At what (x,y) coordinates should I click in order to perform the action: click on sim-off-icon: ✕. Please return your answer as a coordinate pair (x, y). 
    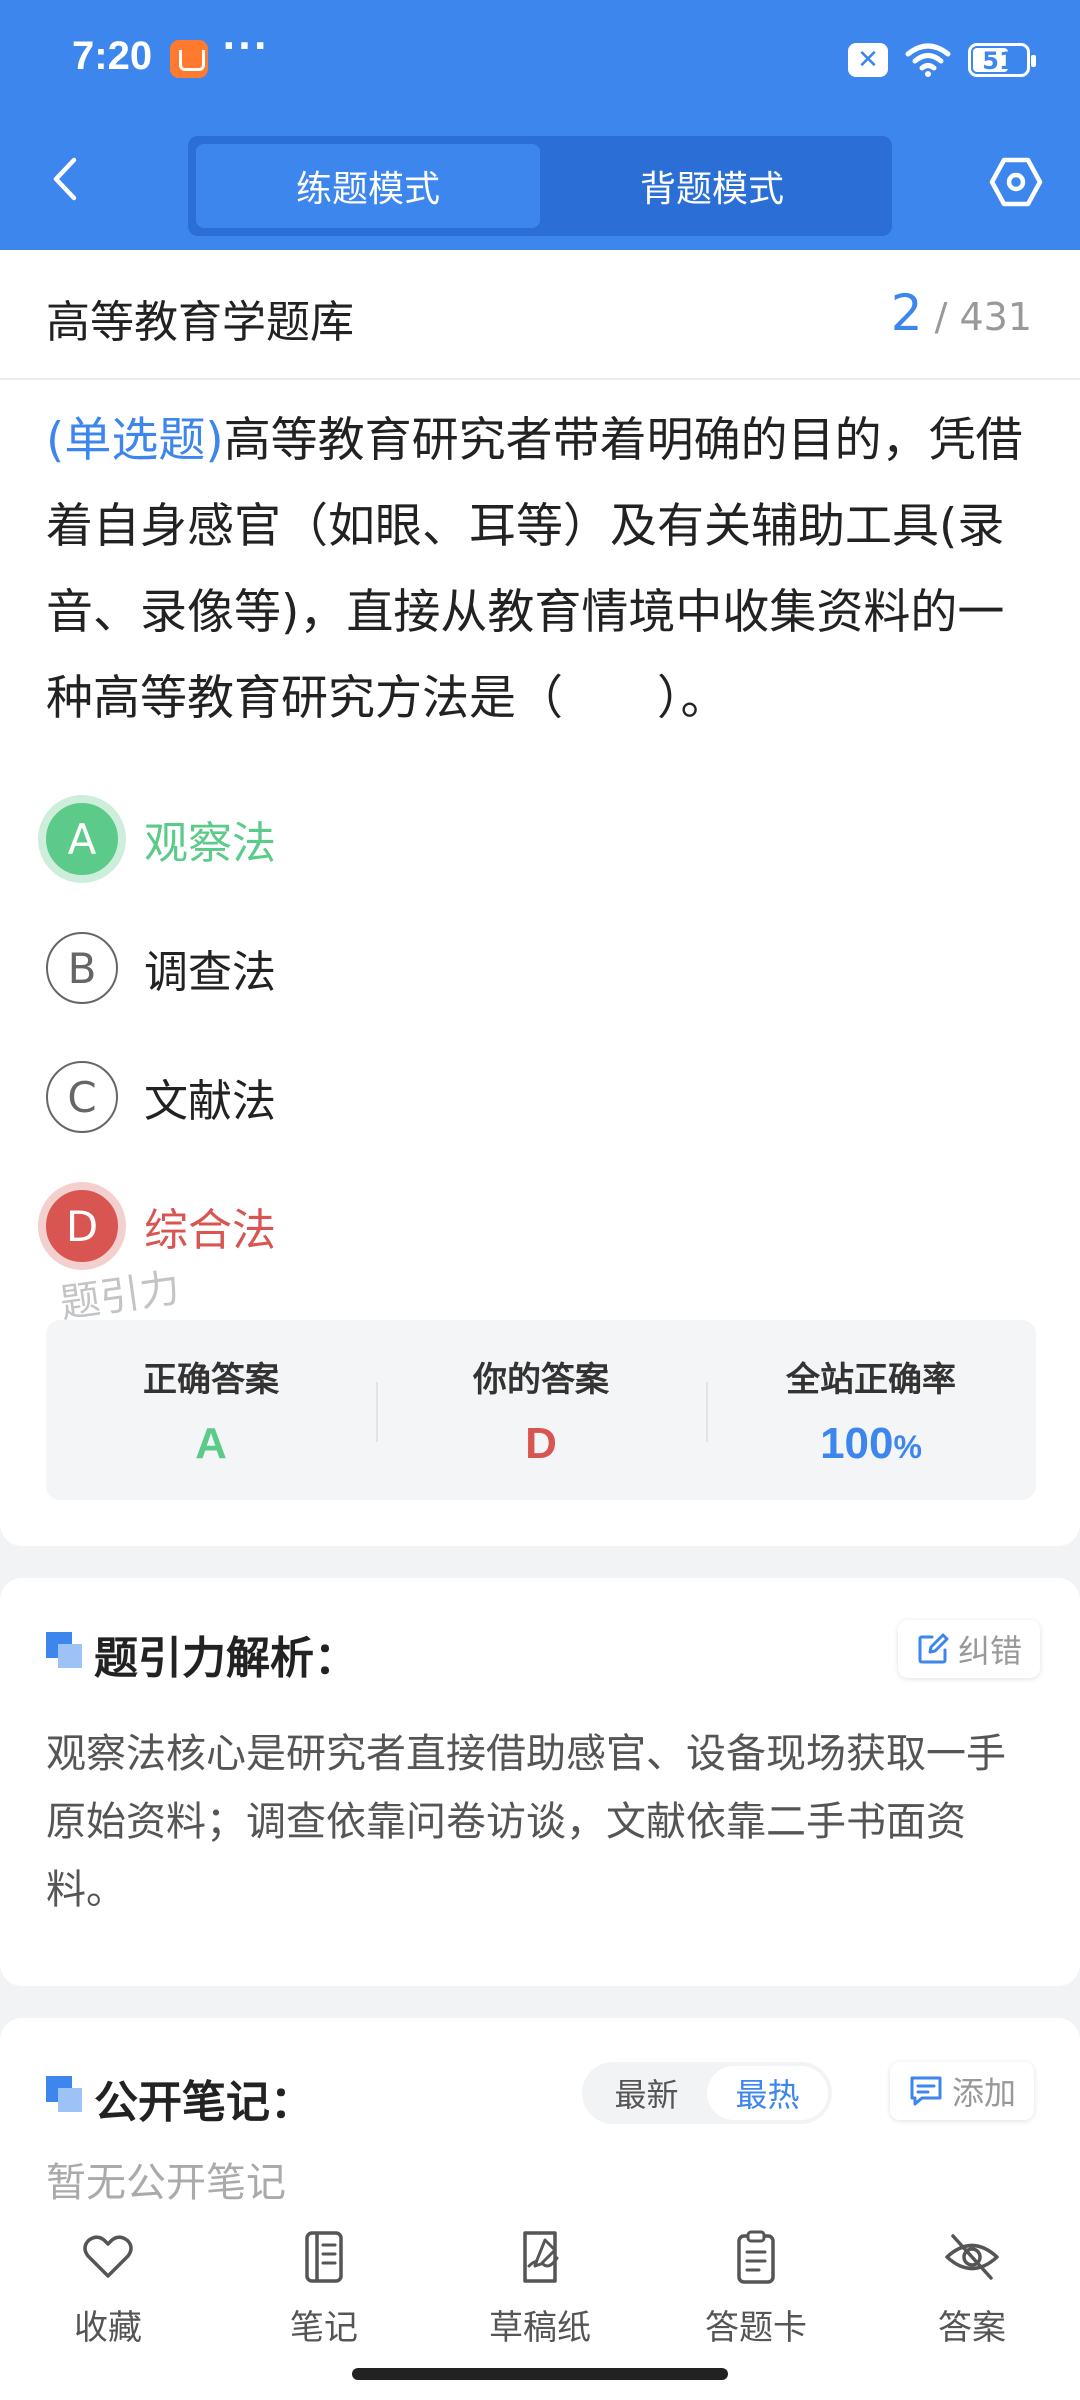
    Looking at the image, I should click on (868, 60).